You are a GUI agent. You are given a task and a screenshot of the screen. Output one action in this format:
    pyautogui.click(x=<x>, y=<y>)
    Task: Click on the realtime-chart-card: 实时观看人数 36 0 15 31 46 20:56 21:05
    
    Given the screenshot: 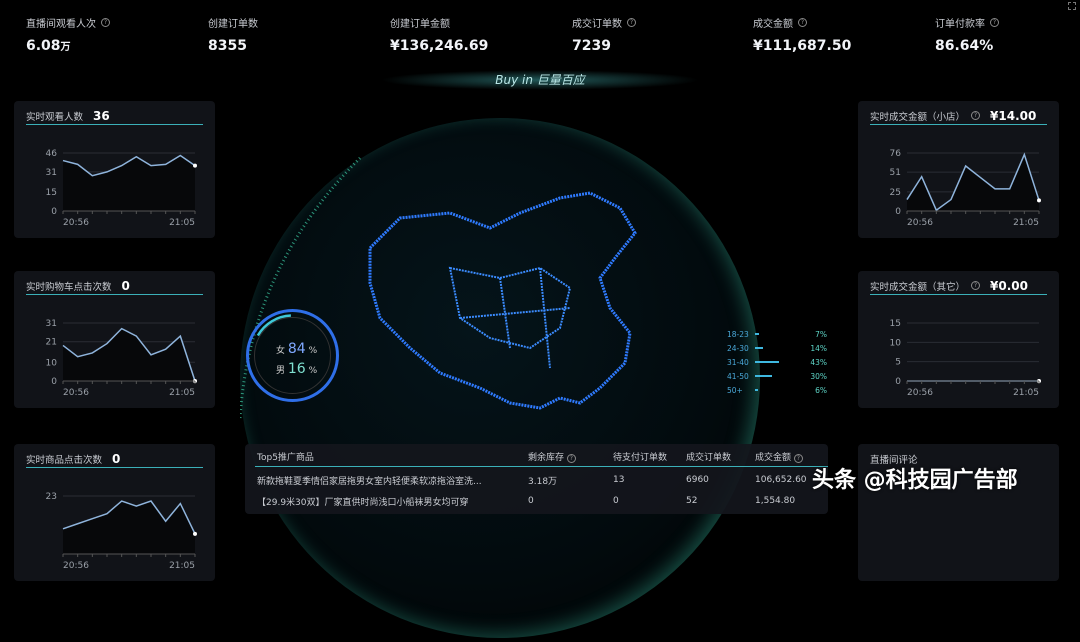 What is the action you would take?
    pyautogui.click(x=114, y=169)
    